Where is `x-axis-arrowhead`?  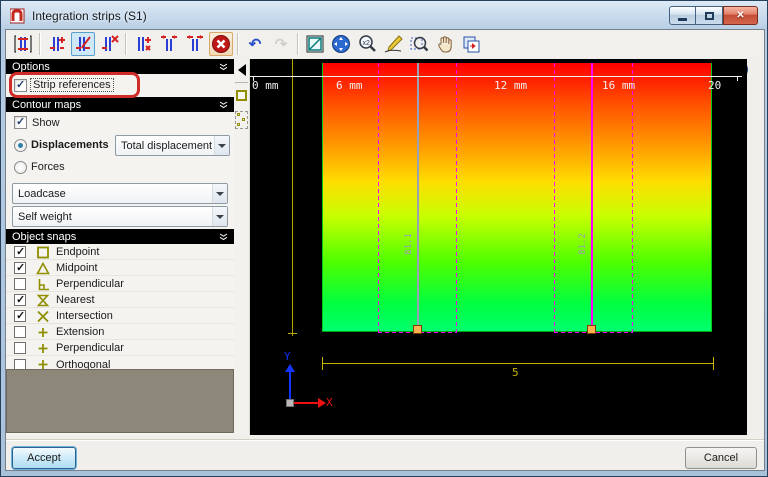
x-axis-arrowhead is located at coordinates (322, 403).